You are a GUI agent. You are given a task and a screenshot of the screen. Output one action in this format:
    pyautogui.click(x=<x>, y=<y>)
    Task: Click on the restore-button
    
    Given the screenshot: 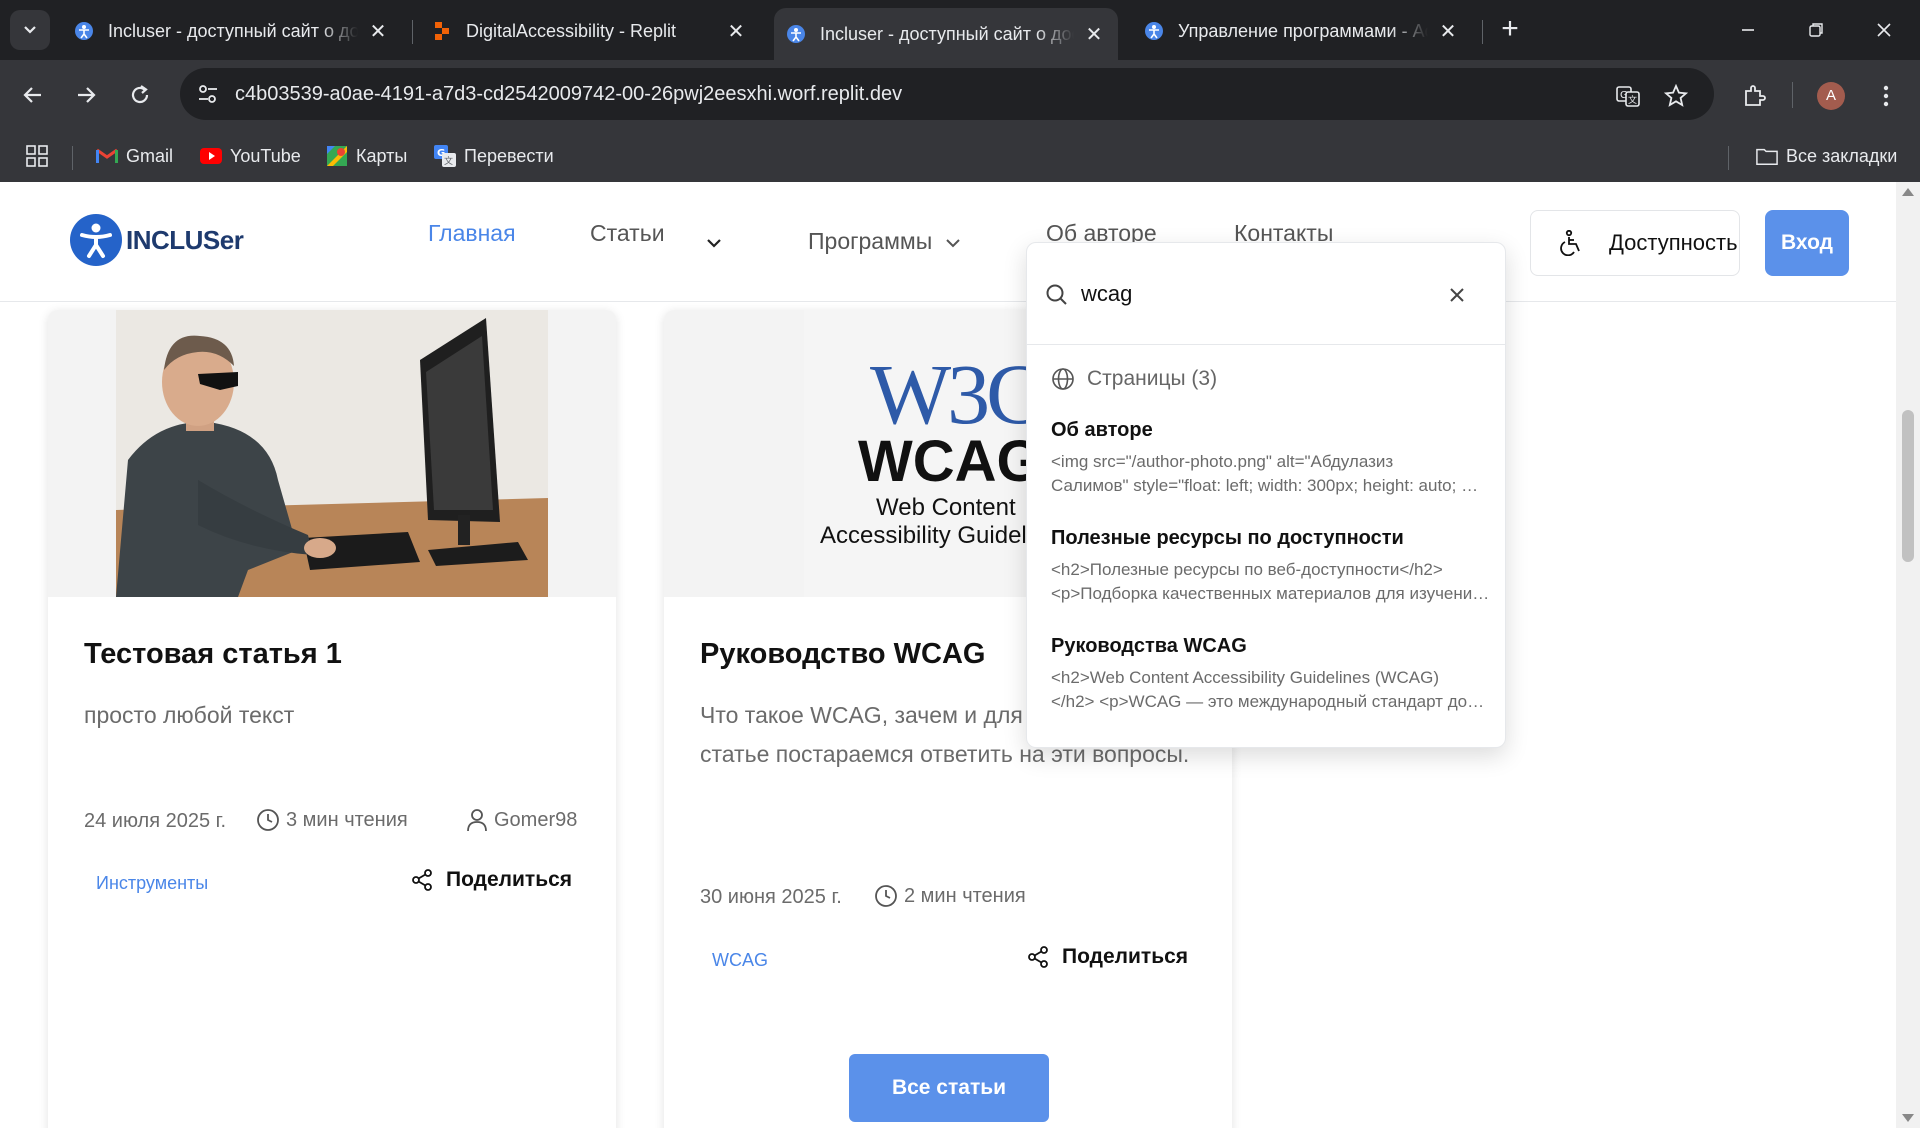 What is the action you would take?
    pyautogui.click(x=1816, y=30)
    